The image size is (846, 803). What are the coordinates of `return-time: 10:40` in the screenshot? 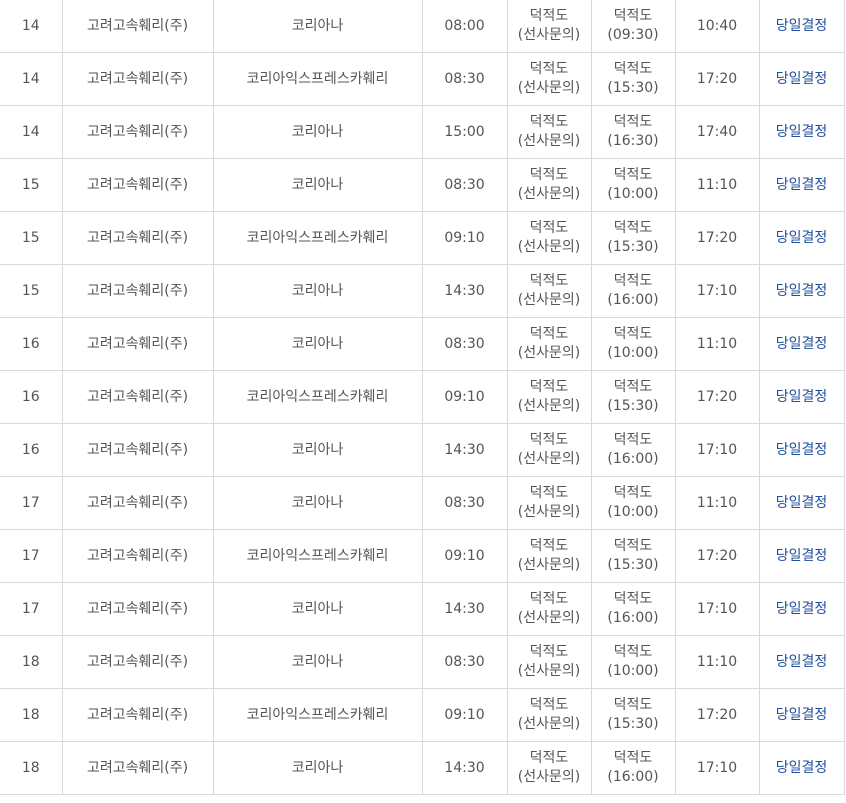 It's located at (717, 25).